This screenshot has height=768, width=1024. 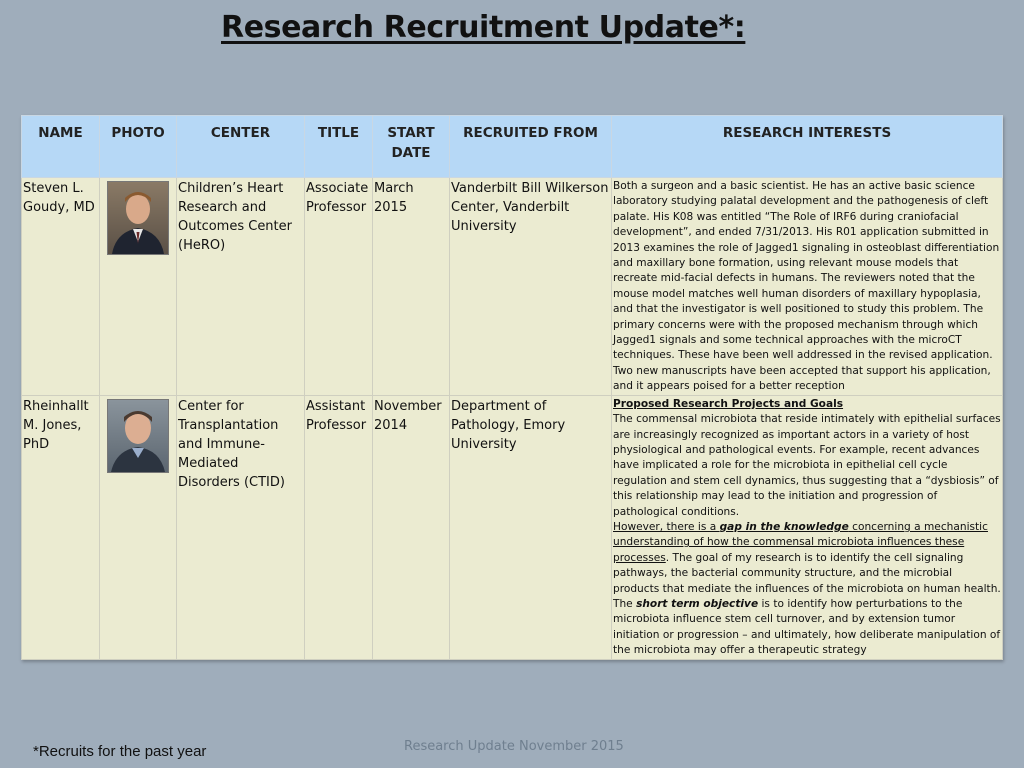 What do you see at coordinates (411, 146) in the screenshot?
I see `header-start-date: START DATE` at bounding box center [411, 146].